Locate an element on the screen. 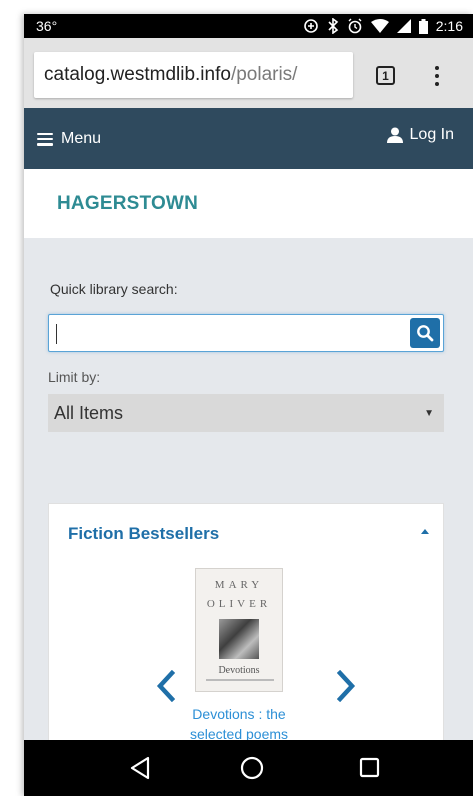 The image size is (473, 796). library-header: HAGERSTOWN is located at coordinates (248, 203).